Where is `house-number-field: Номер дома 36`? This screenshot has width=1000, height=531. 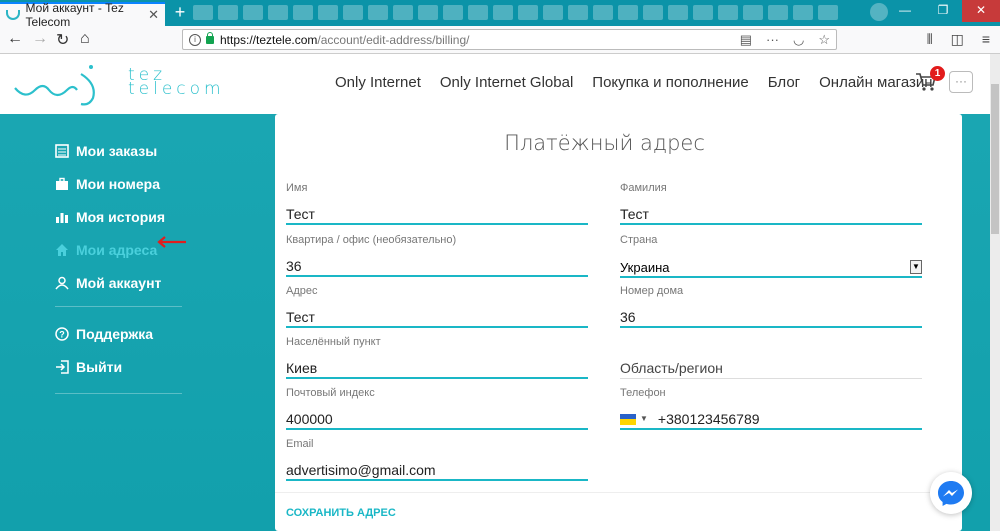
house-number-field: Номер дома 36 is located at coordinates (771, 306).